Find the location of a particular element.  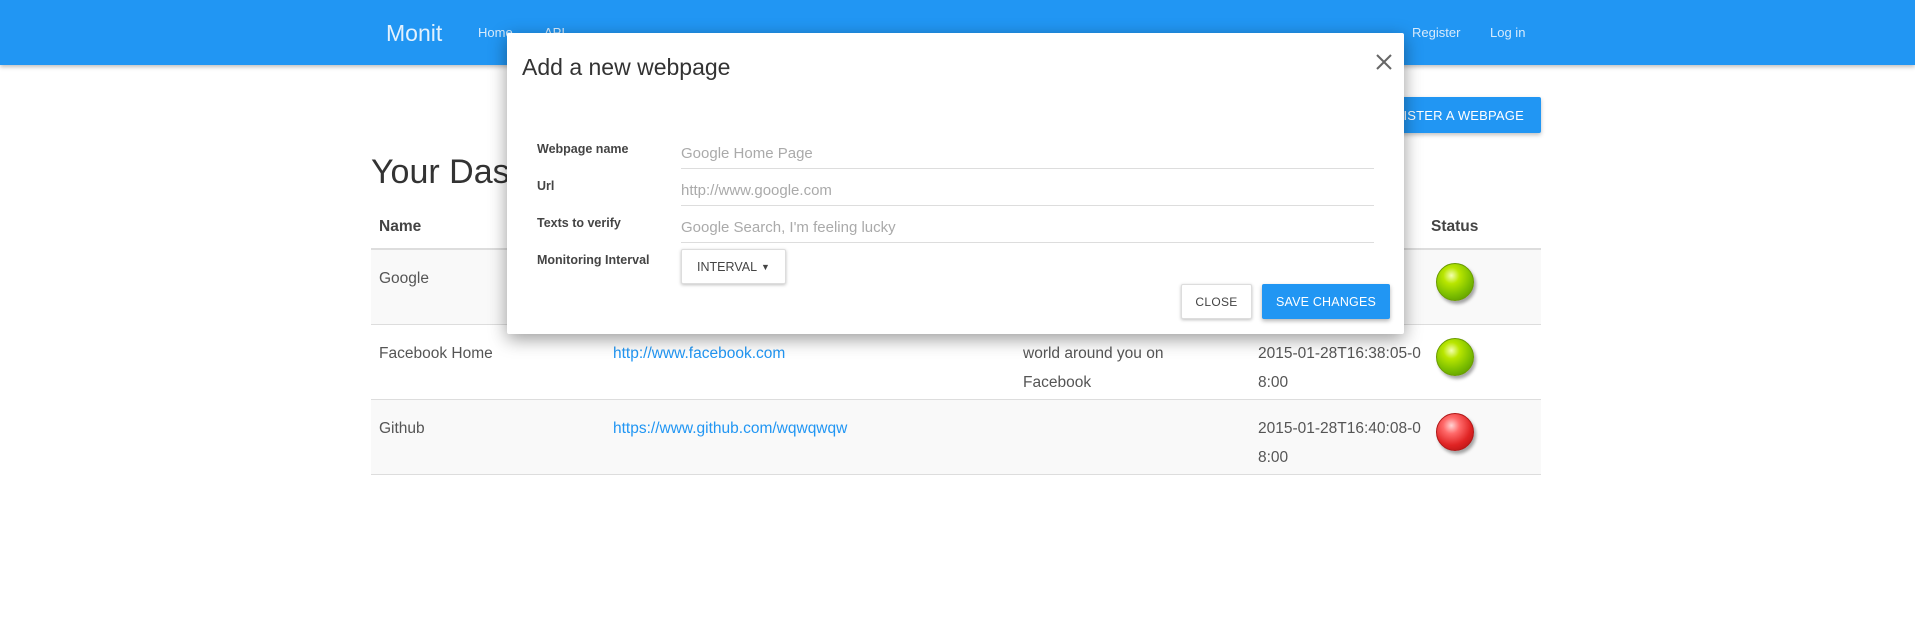

brand-logo: Monit is located at coordinates (414, 33).